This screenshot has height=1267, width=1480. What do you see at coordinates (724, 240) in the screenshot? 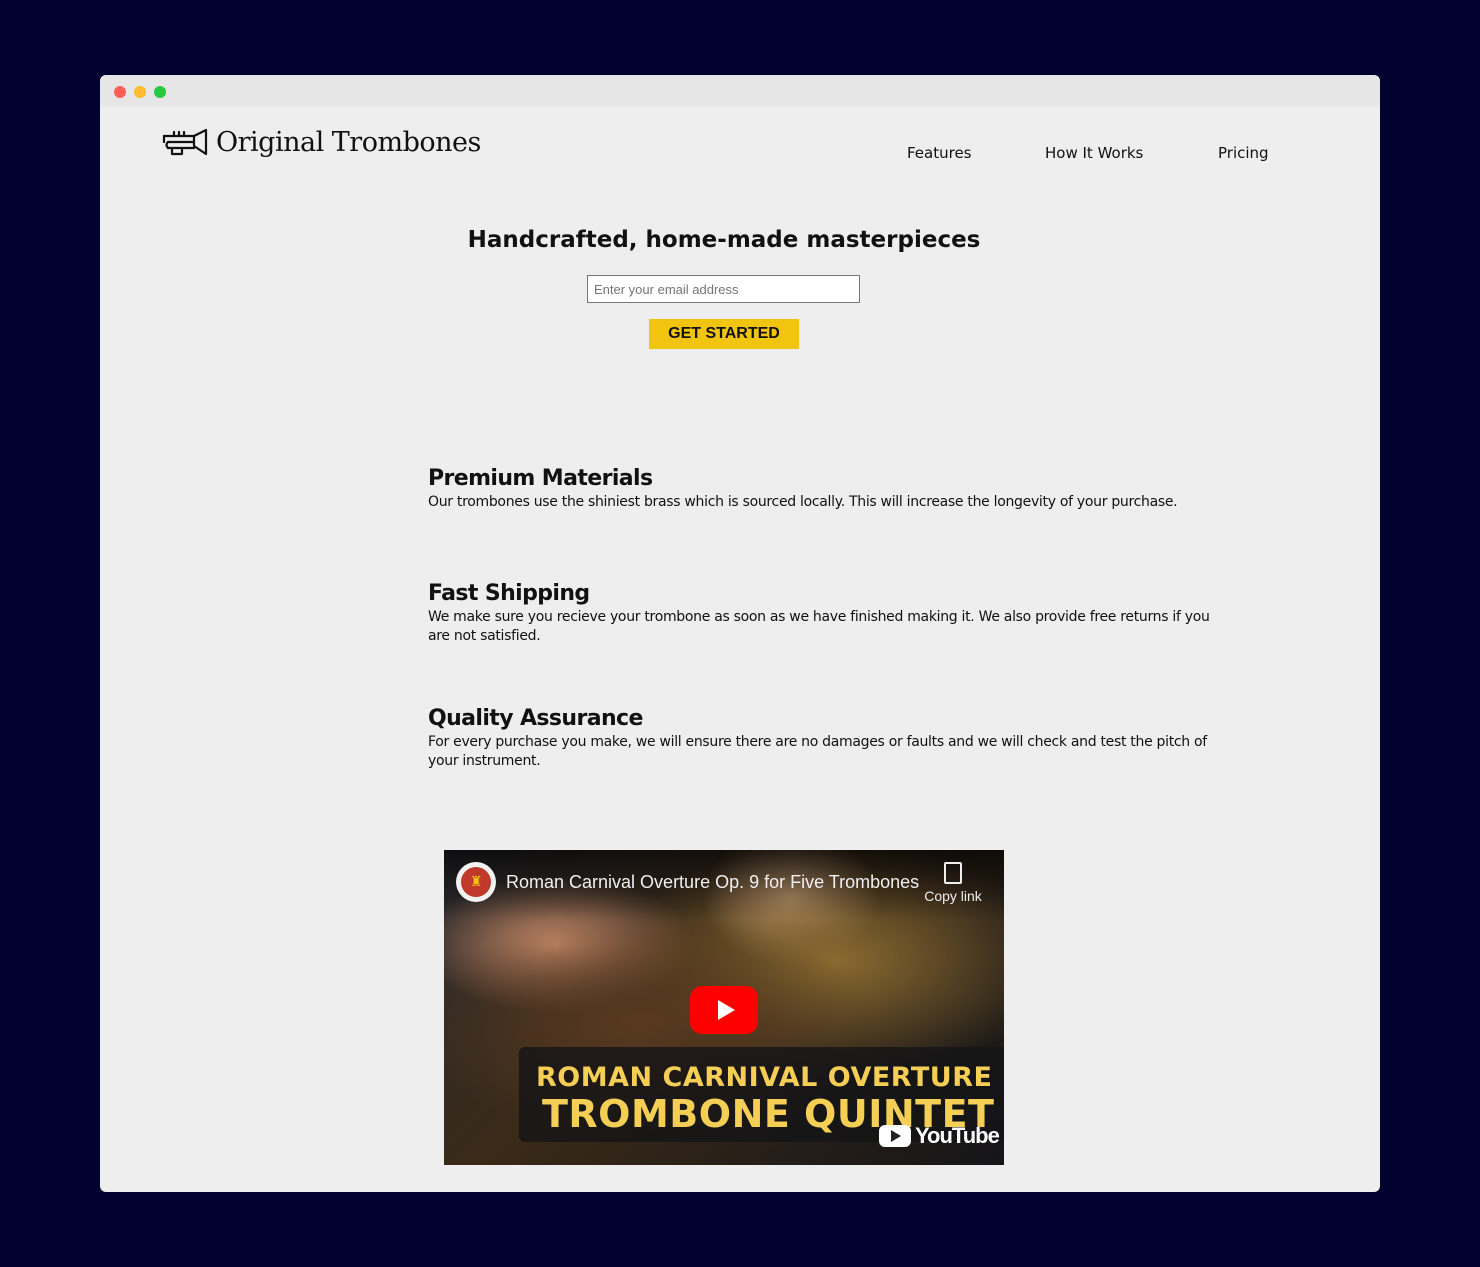
I see `hero-title: Handcrafted, home-made masterpieces` at bounding box center [724, 240].